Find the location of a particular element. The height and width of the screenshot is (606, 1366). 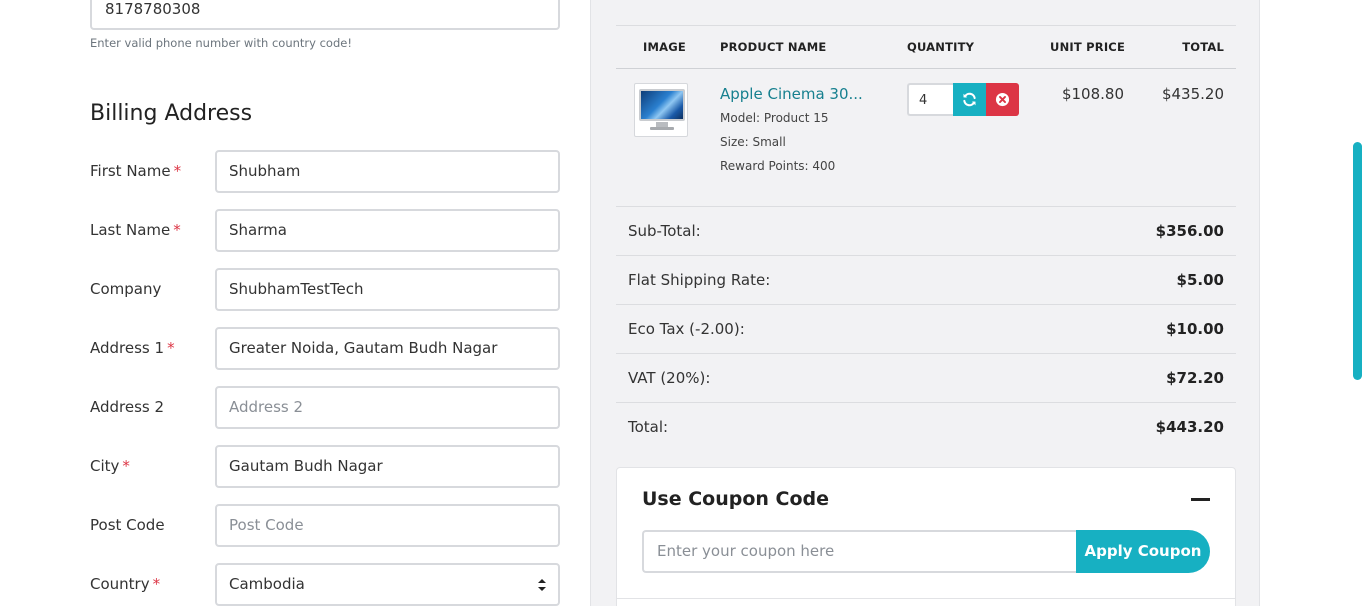

header-image: IMAGE is located at coordinates (664, 47).